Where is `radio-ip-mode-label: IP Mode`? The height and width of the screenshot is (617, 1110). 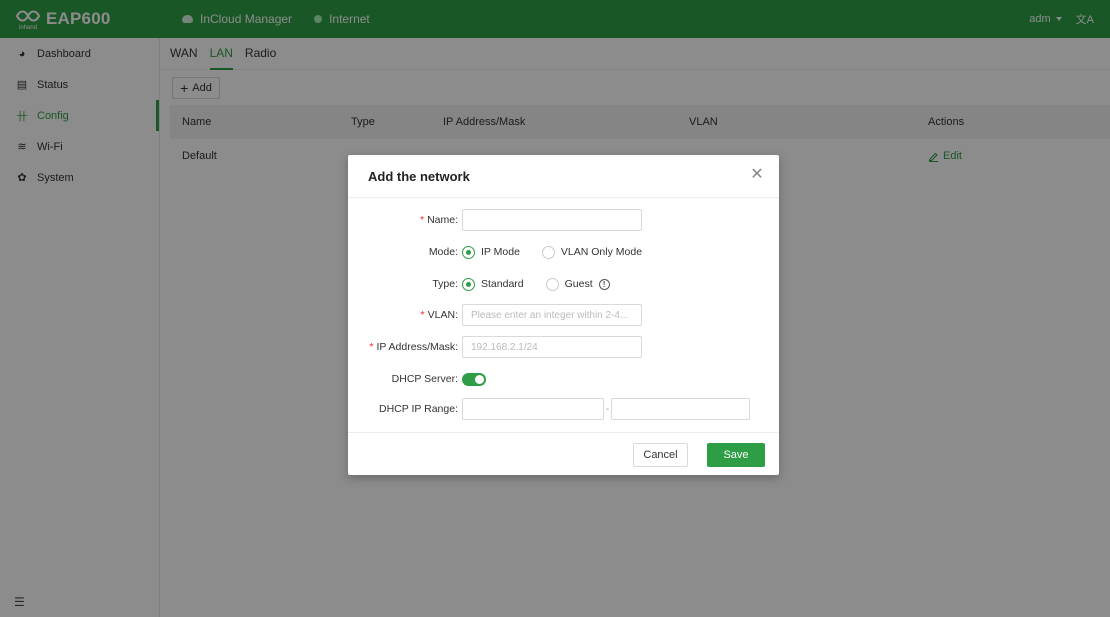
radio-ip-mode-label: IP Mode is located at coordinates (500, 252).